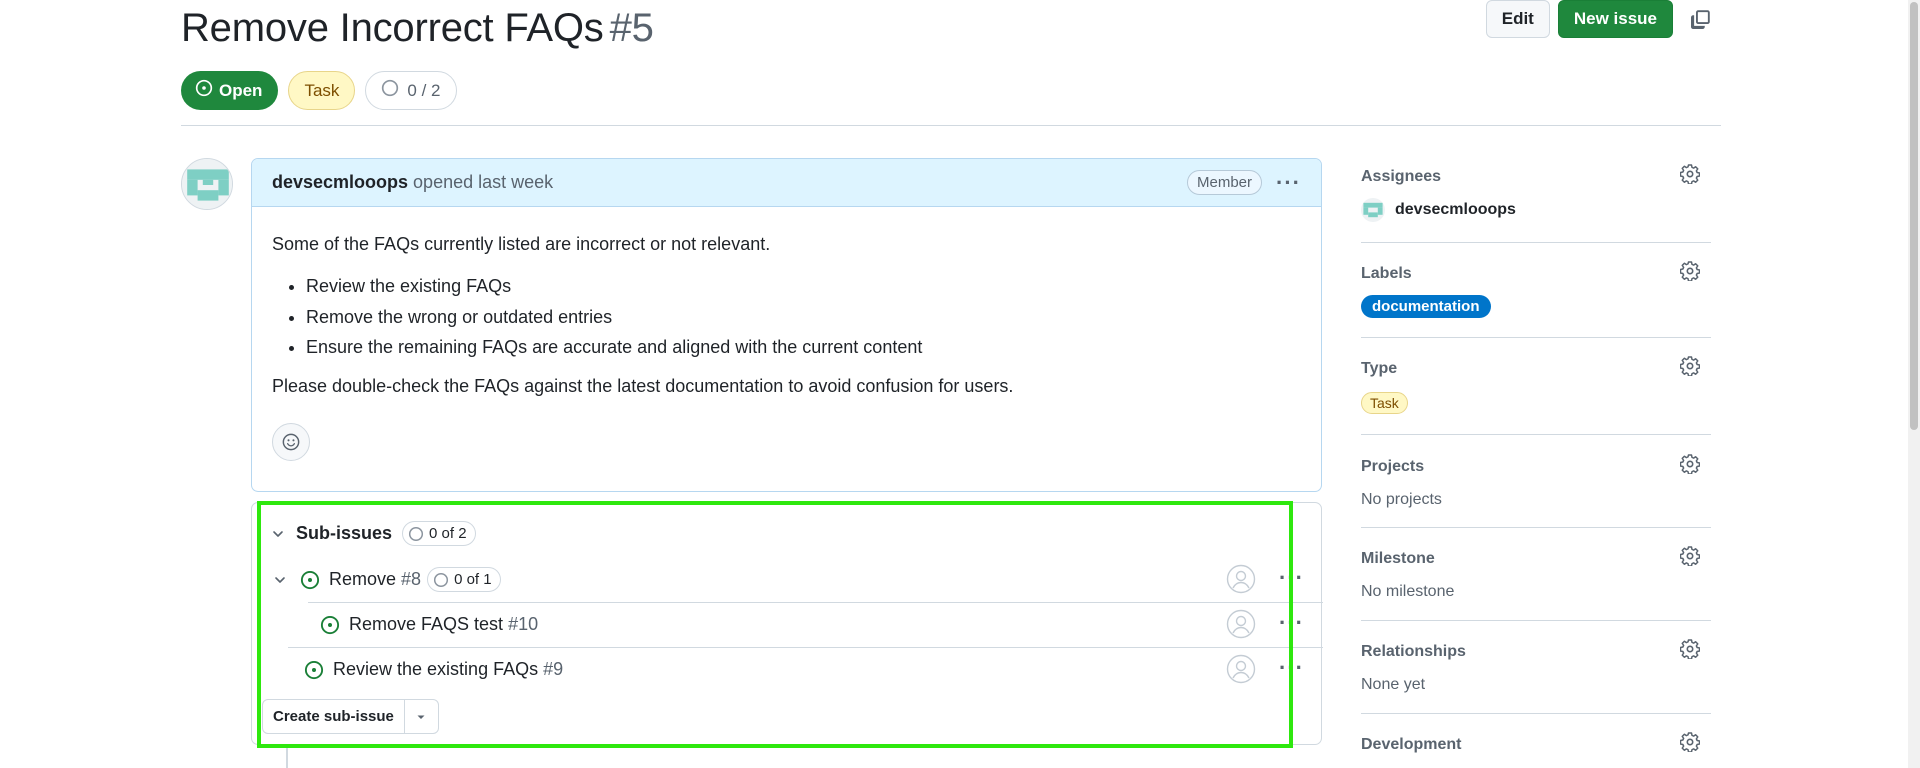 The width and height of the screenshot is (1920, 768). What do you see at coordinates (1701, 19) in the screenshot?
I see `copy-icon` at bounding box center [1701, 19].